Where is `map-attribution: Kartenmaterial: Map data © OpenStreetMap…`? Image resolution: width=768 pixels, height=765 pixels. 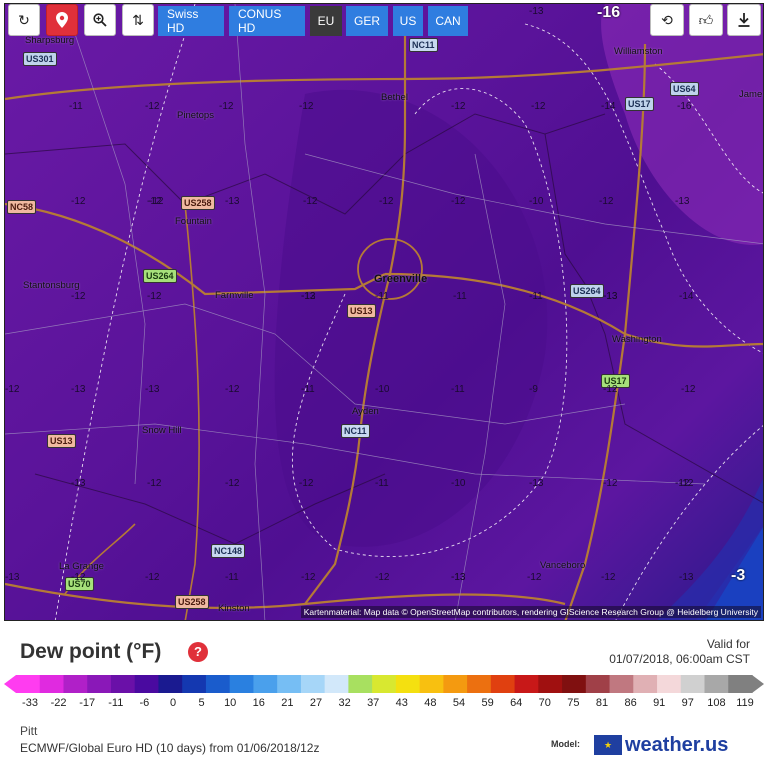 map-attribution: Kartenmaterial: Map data © OpenStreetMap… is located at coordinates (530, 612).